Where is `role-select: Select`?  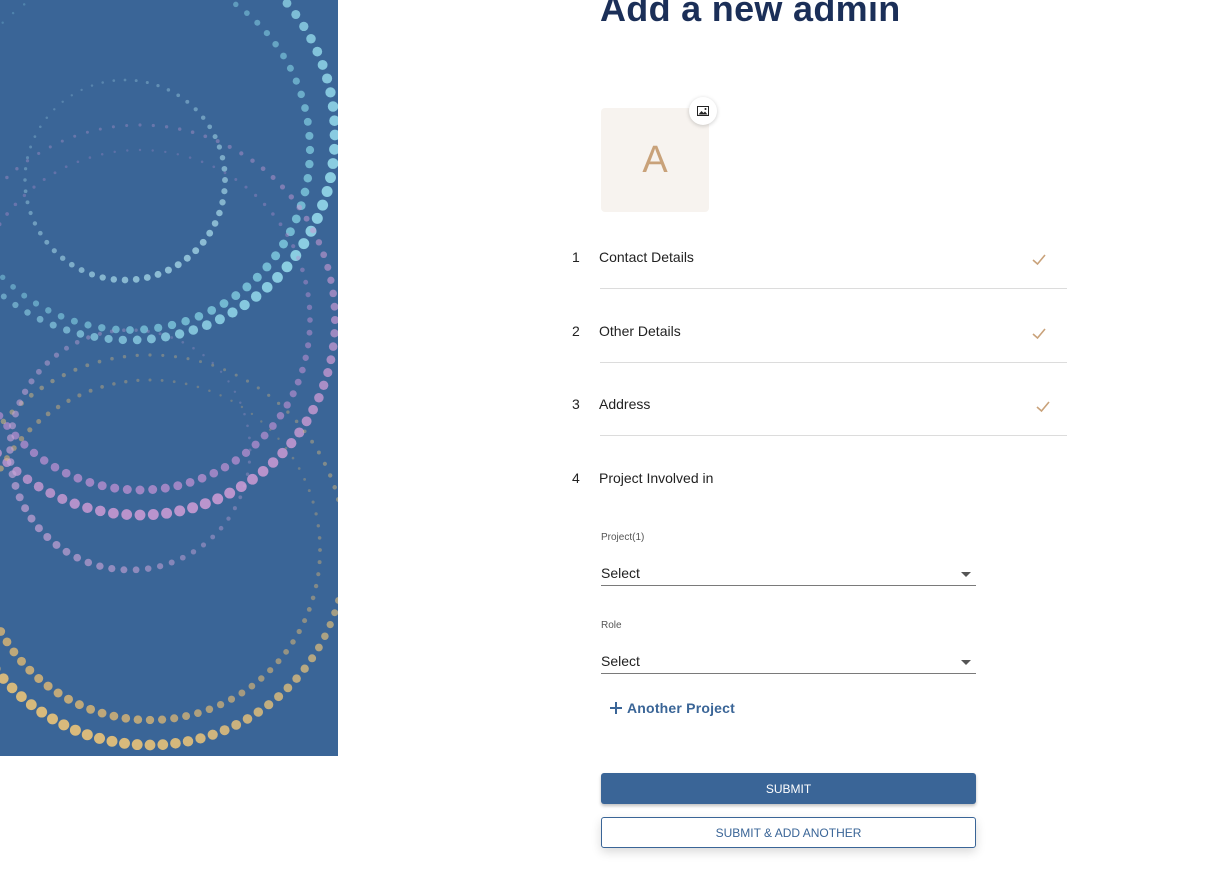
role-select: Select is located at coordinates (788, 661).